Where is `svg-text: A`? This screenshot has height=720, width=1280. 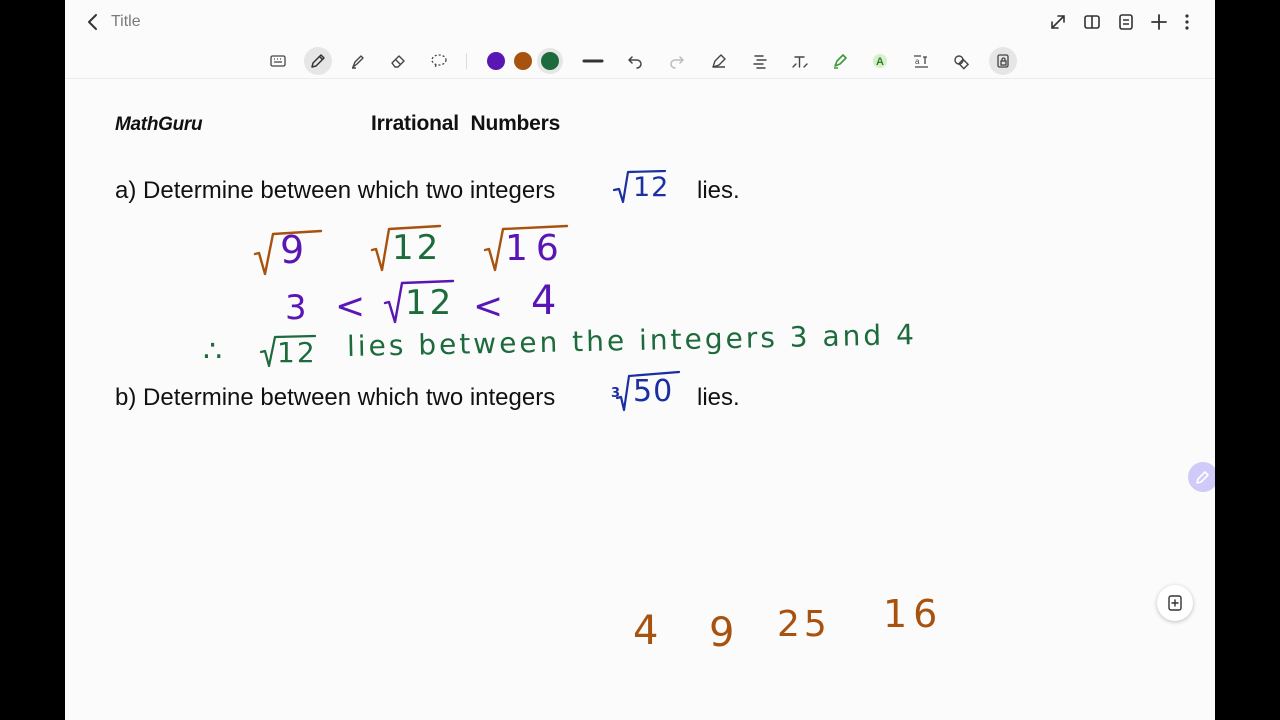
svg-text: A is located at coordinates (880, 62).